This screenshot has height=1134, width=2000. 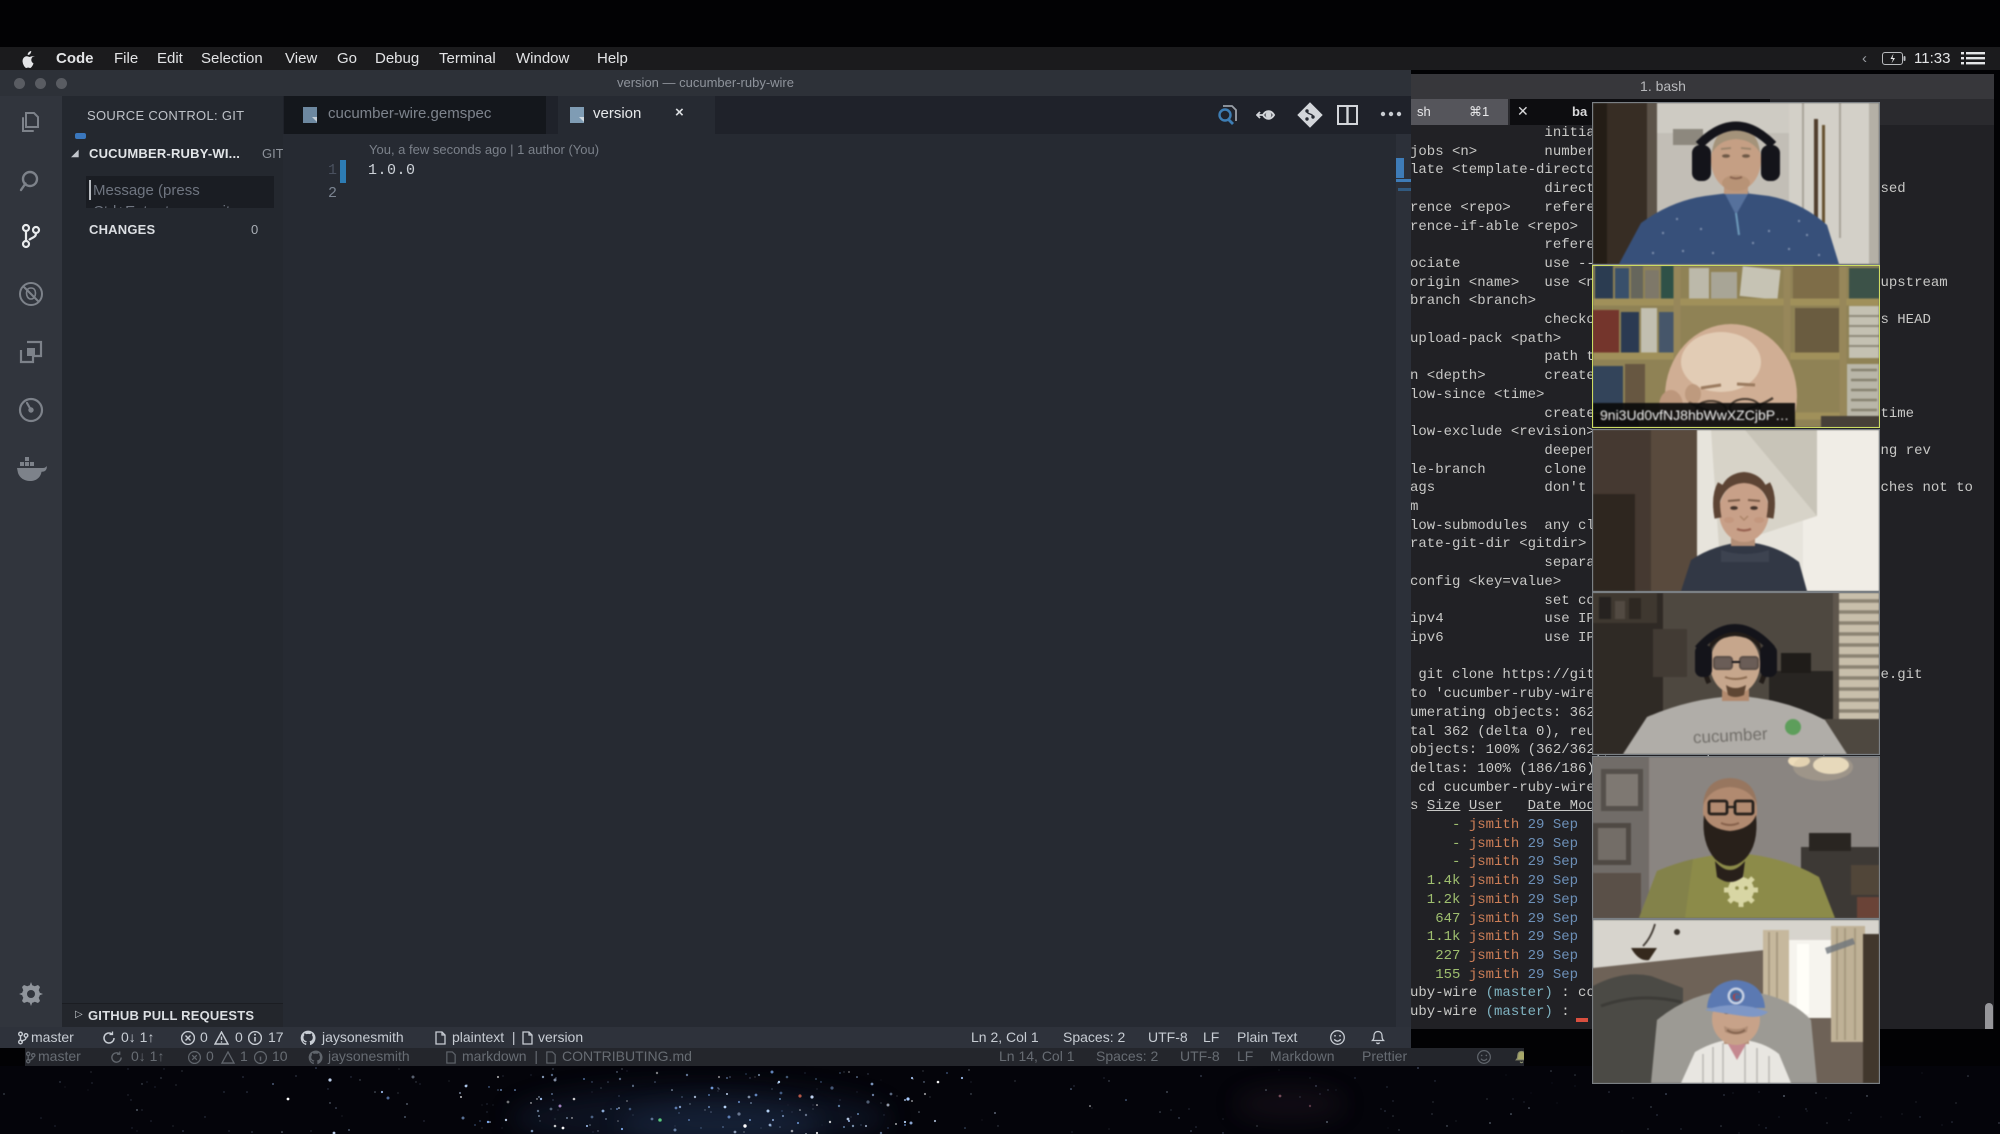 I want to click on svg-text: C, so click(x=1735, y=998).